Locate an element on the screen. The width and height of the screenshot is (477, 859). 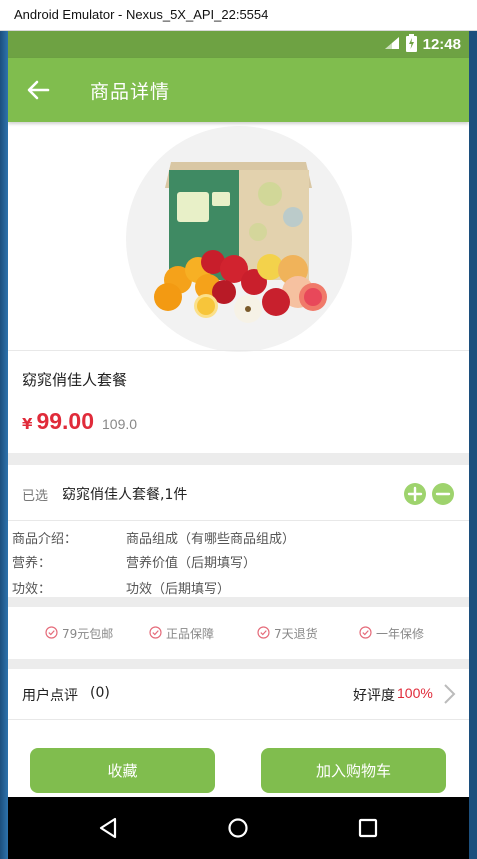
info-label-nutrition: 营养： is located at coordinates (32, 563).